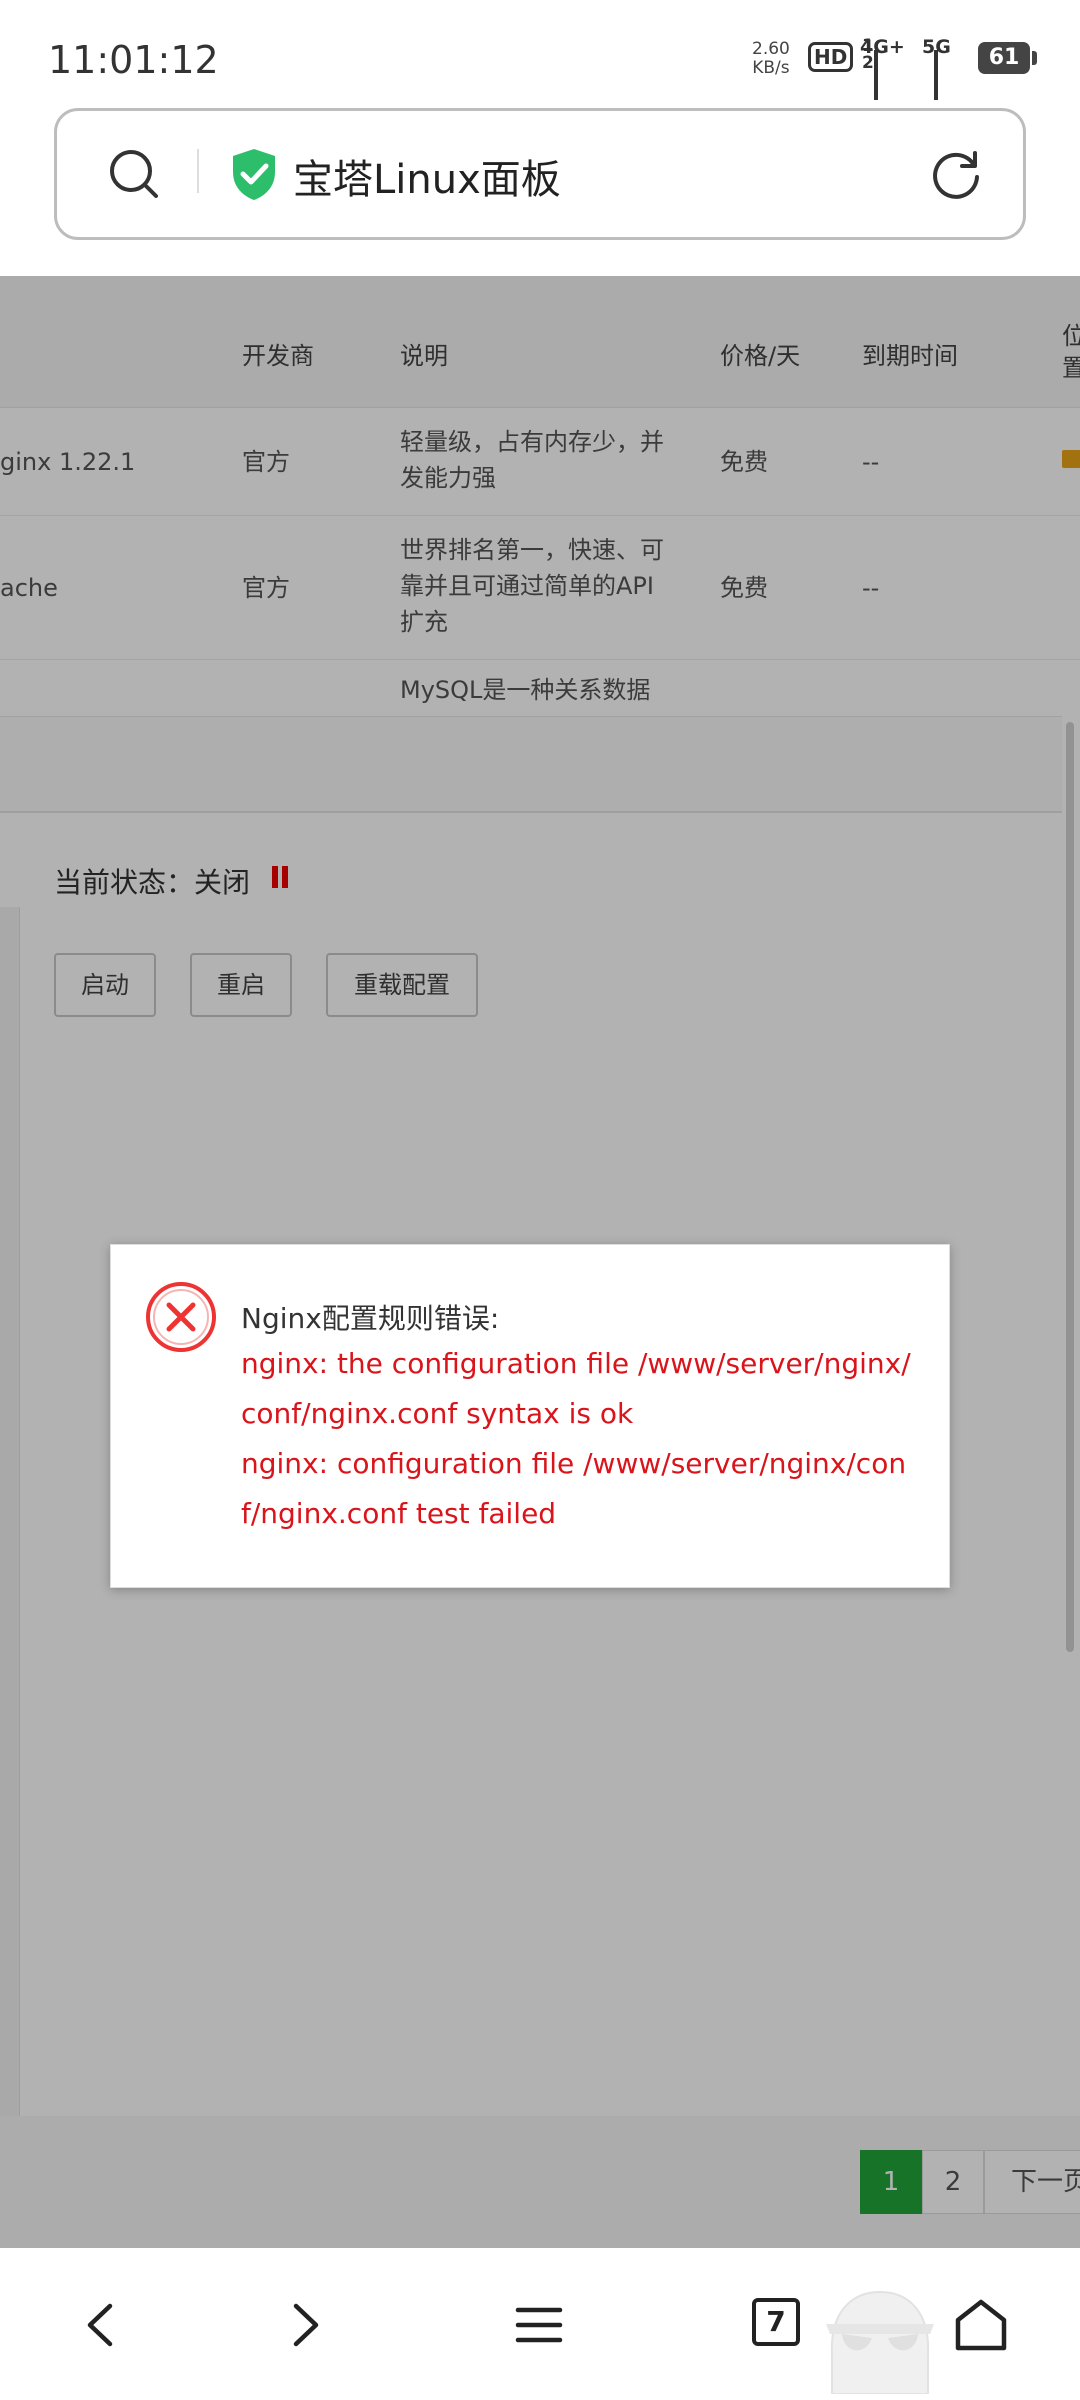  I want to click on signal-4g-label: 4G+, so click(882, 47).